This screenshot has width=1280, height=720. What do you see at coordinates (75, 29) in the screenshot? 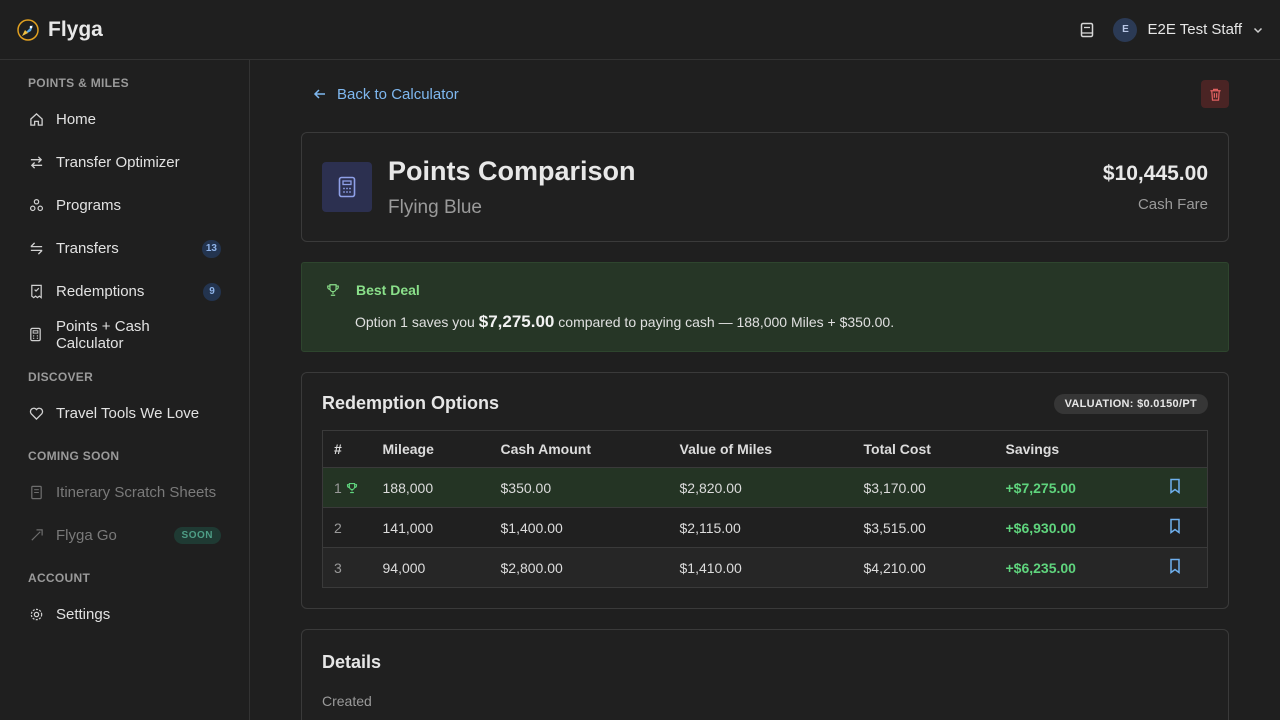
I see `app-name: Flyga` at bounding box center [75, 29].